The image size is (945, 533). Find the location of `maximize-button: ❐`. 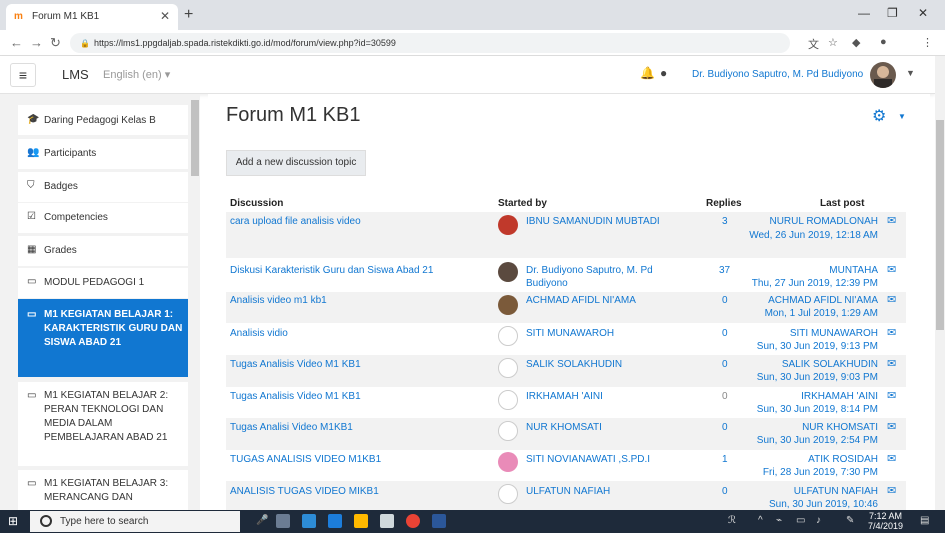

maximize-button: ❐ is located at coordinates (892, 13).